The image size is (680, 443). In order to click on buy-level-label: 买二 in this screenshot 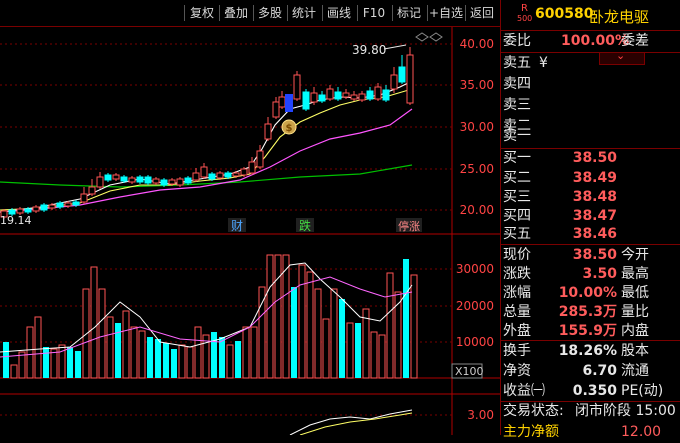, I will do `click(517, 178)`.